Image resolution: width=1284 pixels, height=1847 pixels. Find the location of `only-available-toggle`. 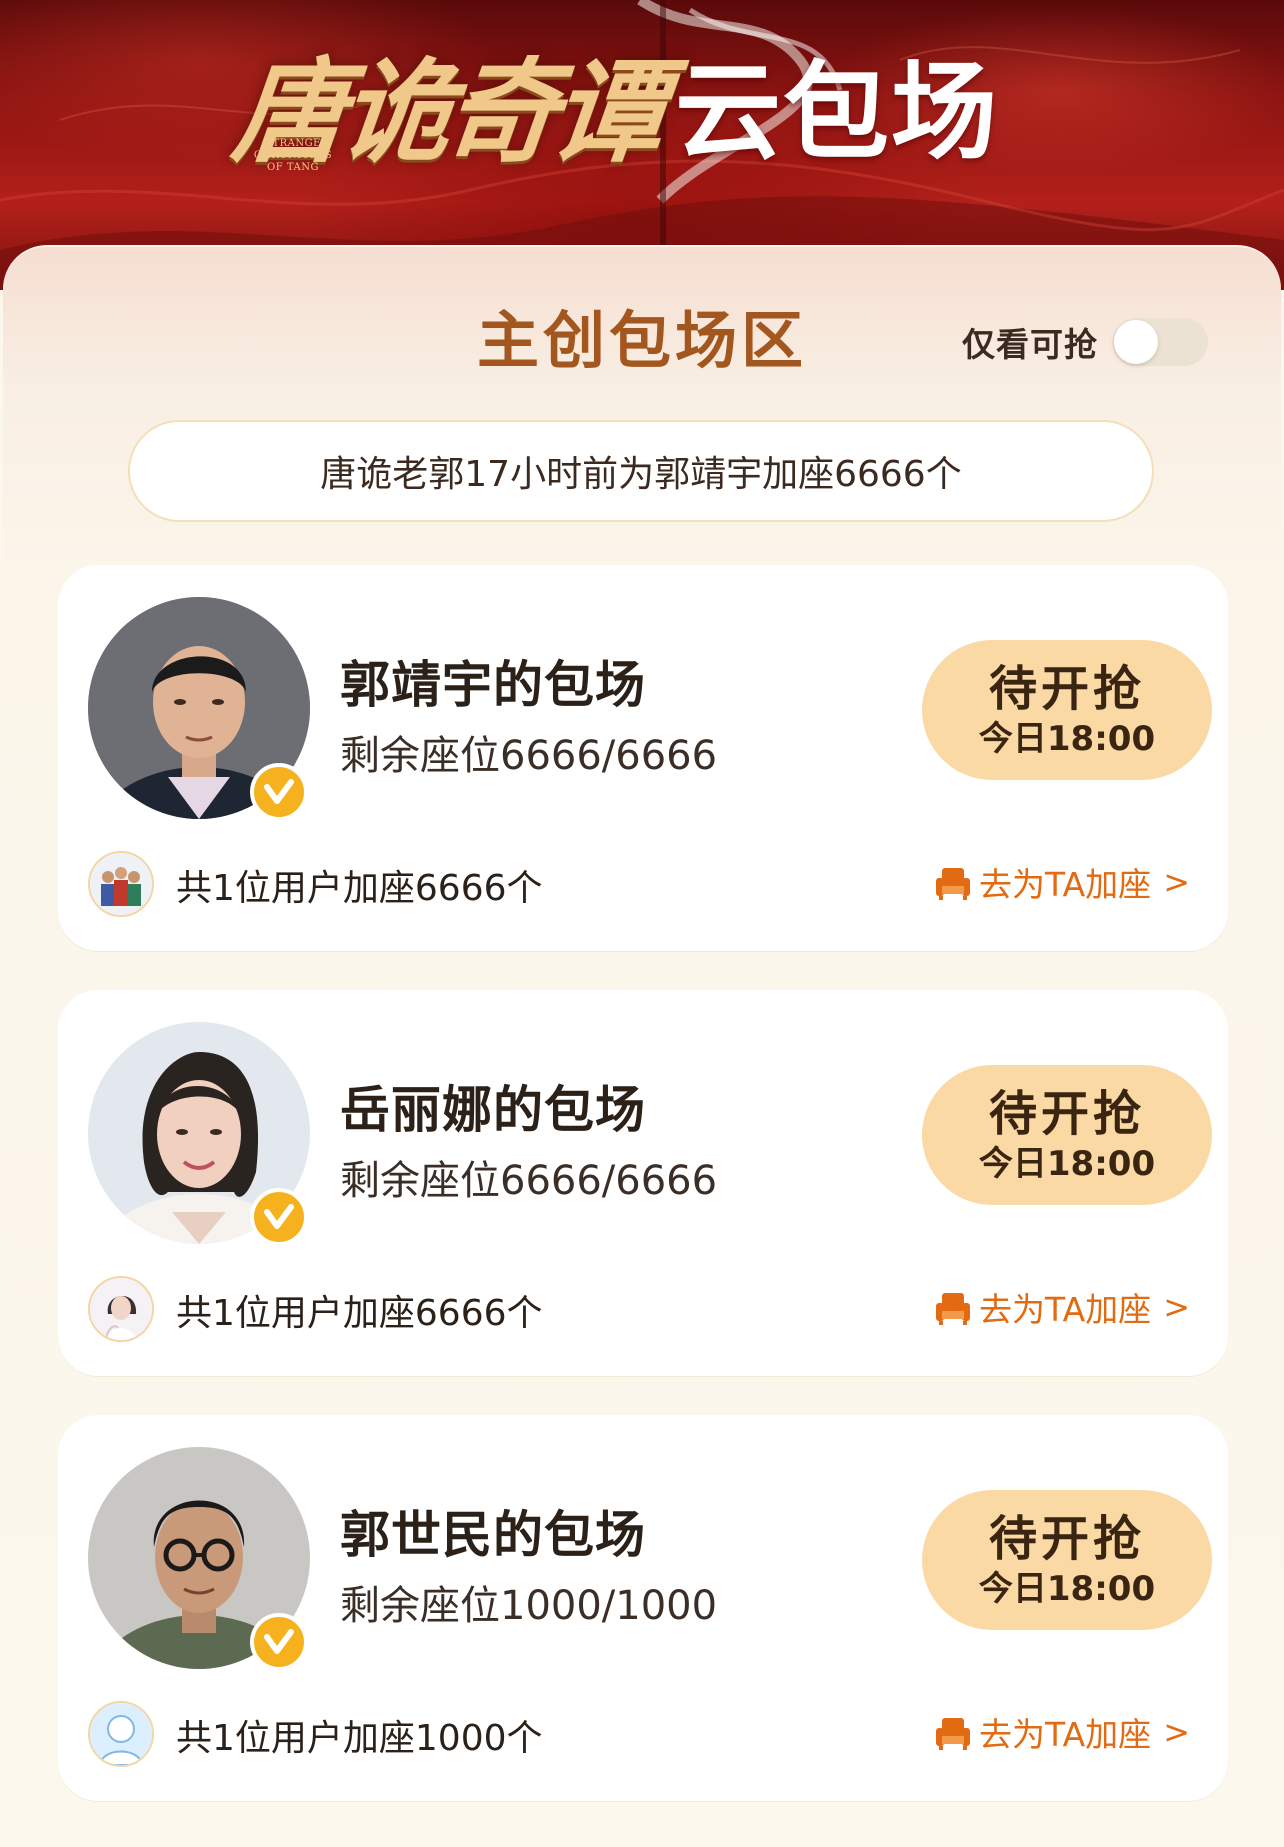

only-available-toggle is located at coordinates (1160, 342).